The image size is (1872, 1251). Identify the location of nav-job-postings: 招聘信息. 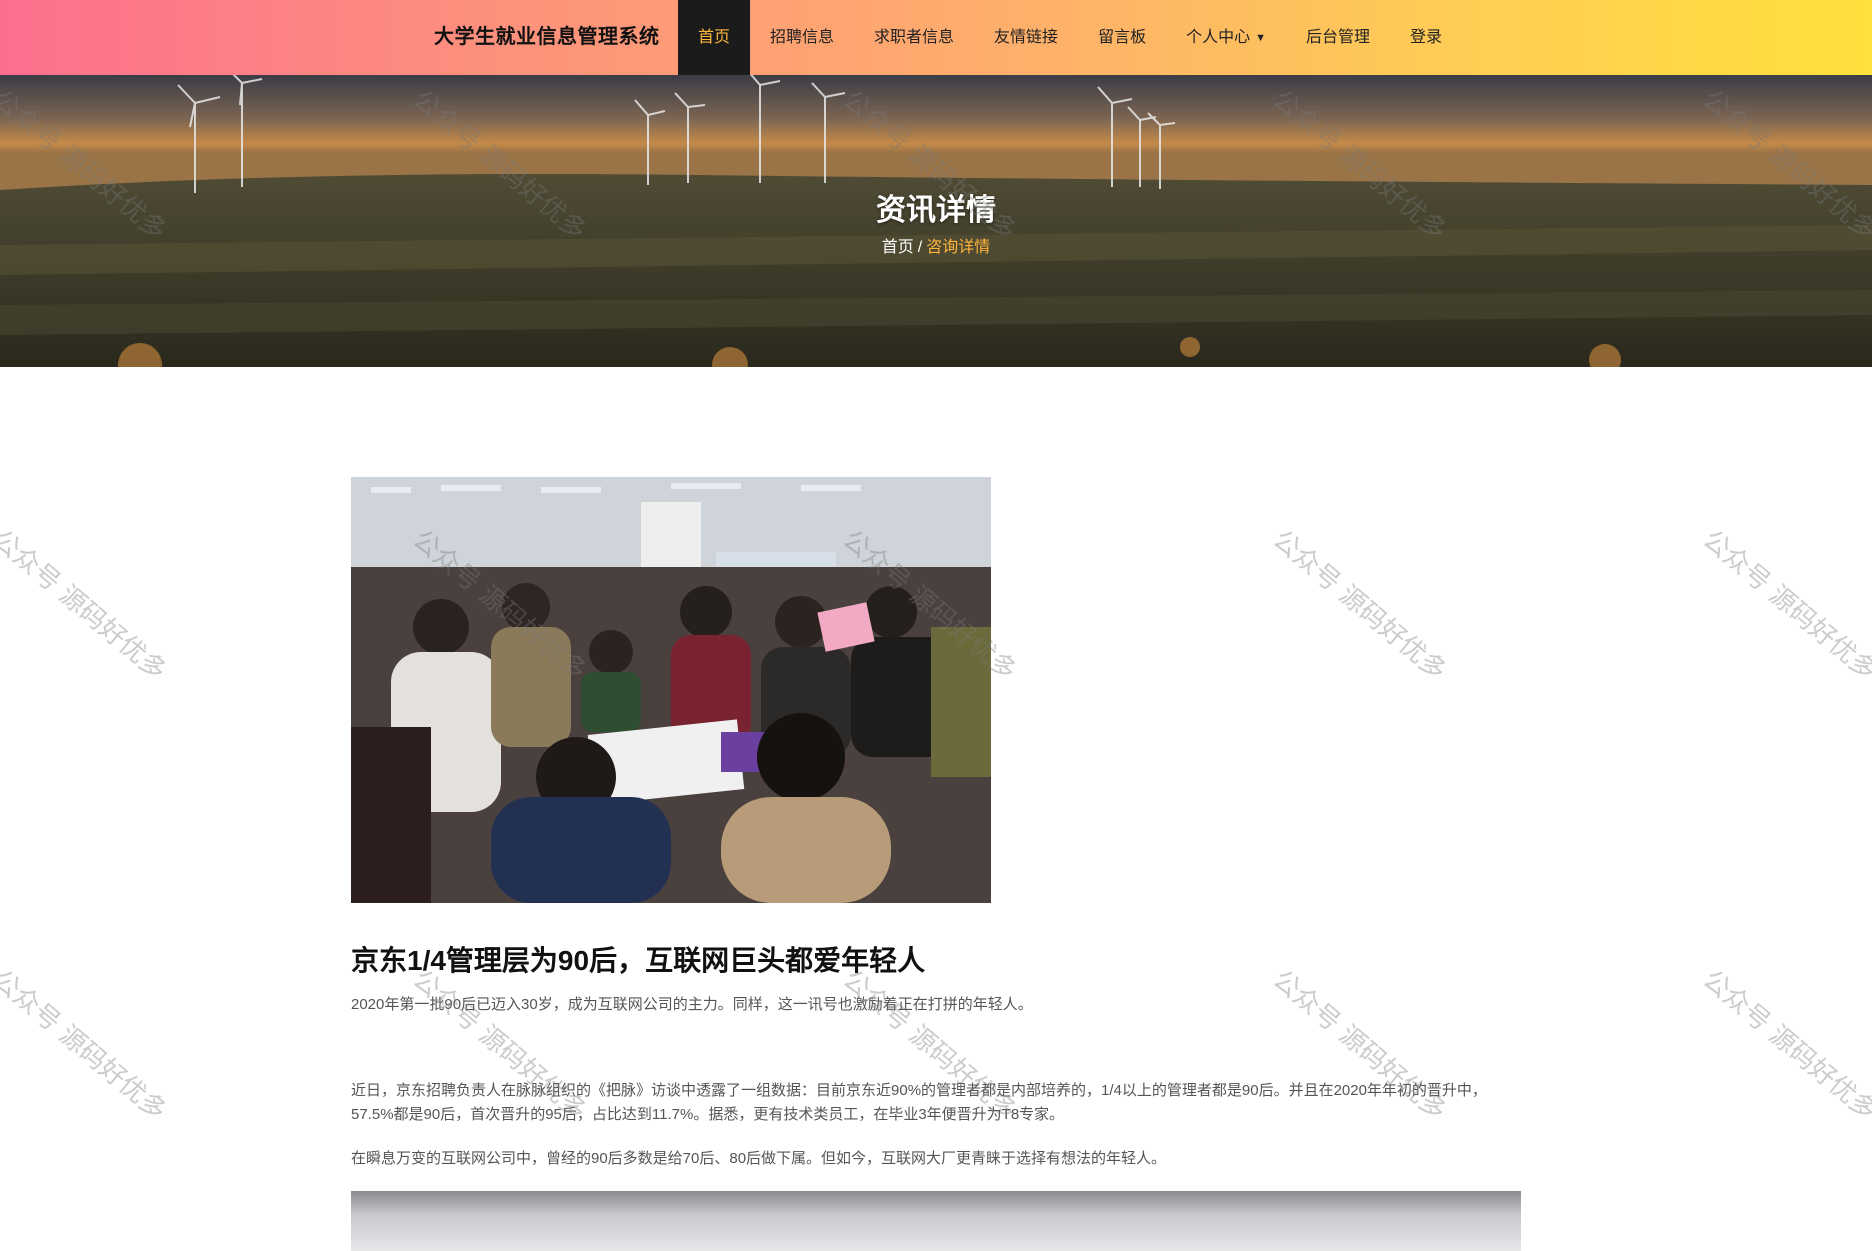
(802, 37).